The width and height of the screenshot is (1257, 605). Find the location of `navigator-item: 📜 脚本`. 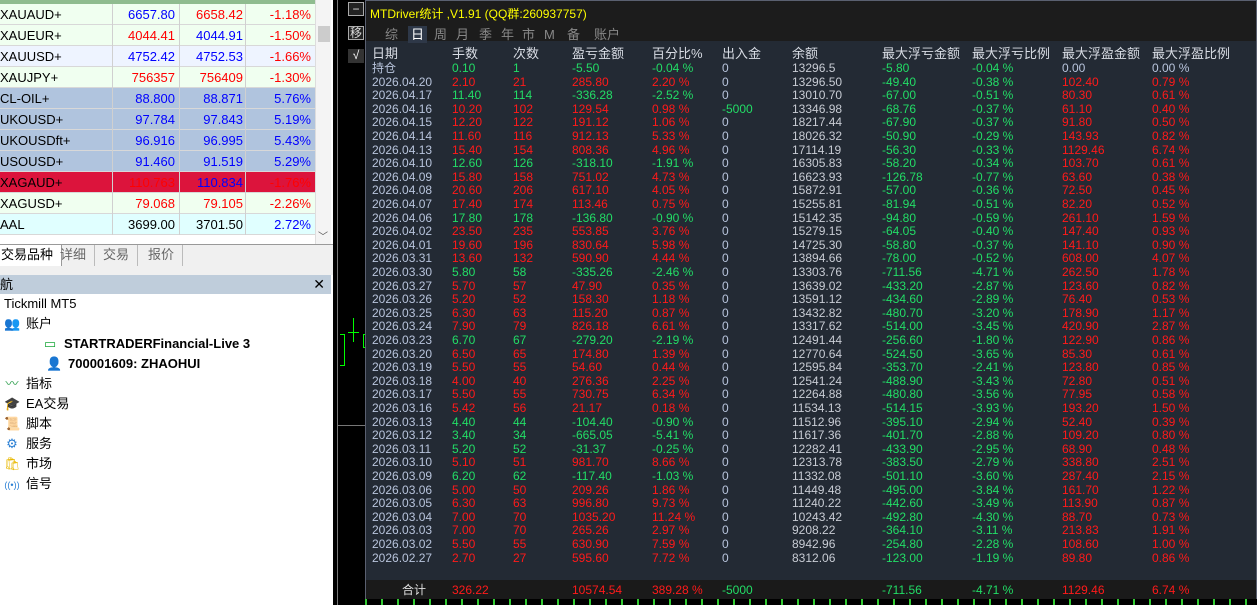

navigator-item: 📜 脚本 is located at coordinates (28, 424).